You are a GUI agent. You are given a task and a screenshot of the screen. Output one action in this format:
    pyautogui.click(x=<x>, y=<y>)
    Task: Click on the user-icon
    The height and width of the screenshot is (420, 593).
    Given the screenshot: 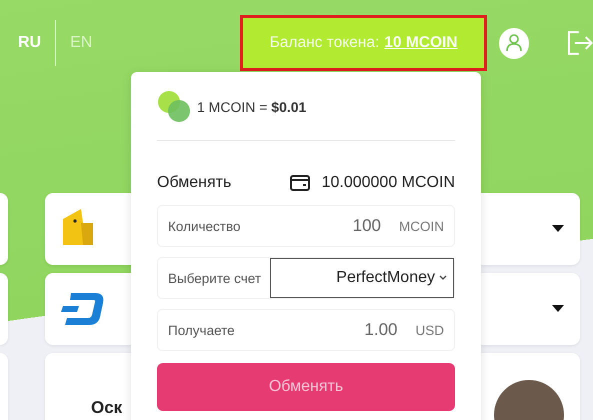 What is the action you would take?
    pyautogui.click(x=514, y=43)
    